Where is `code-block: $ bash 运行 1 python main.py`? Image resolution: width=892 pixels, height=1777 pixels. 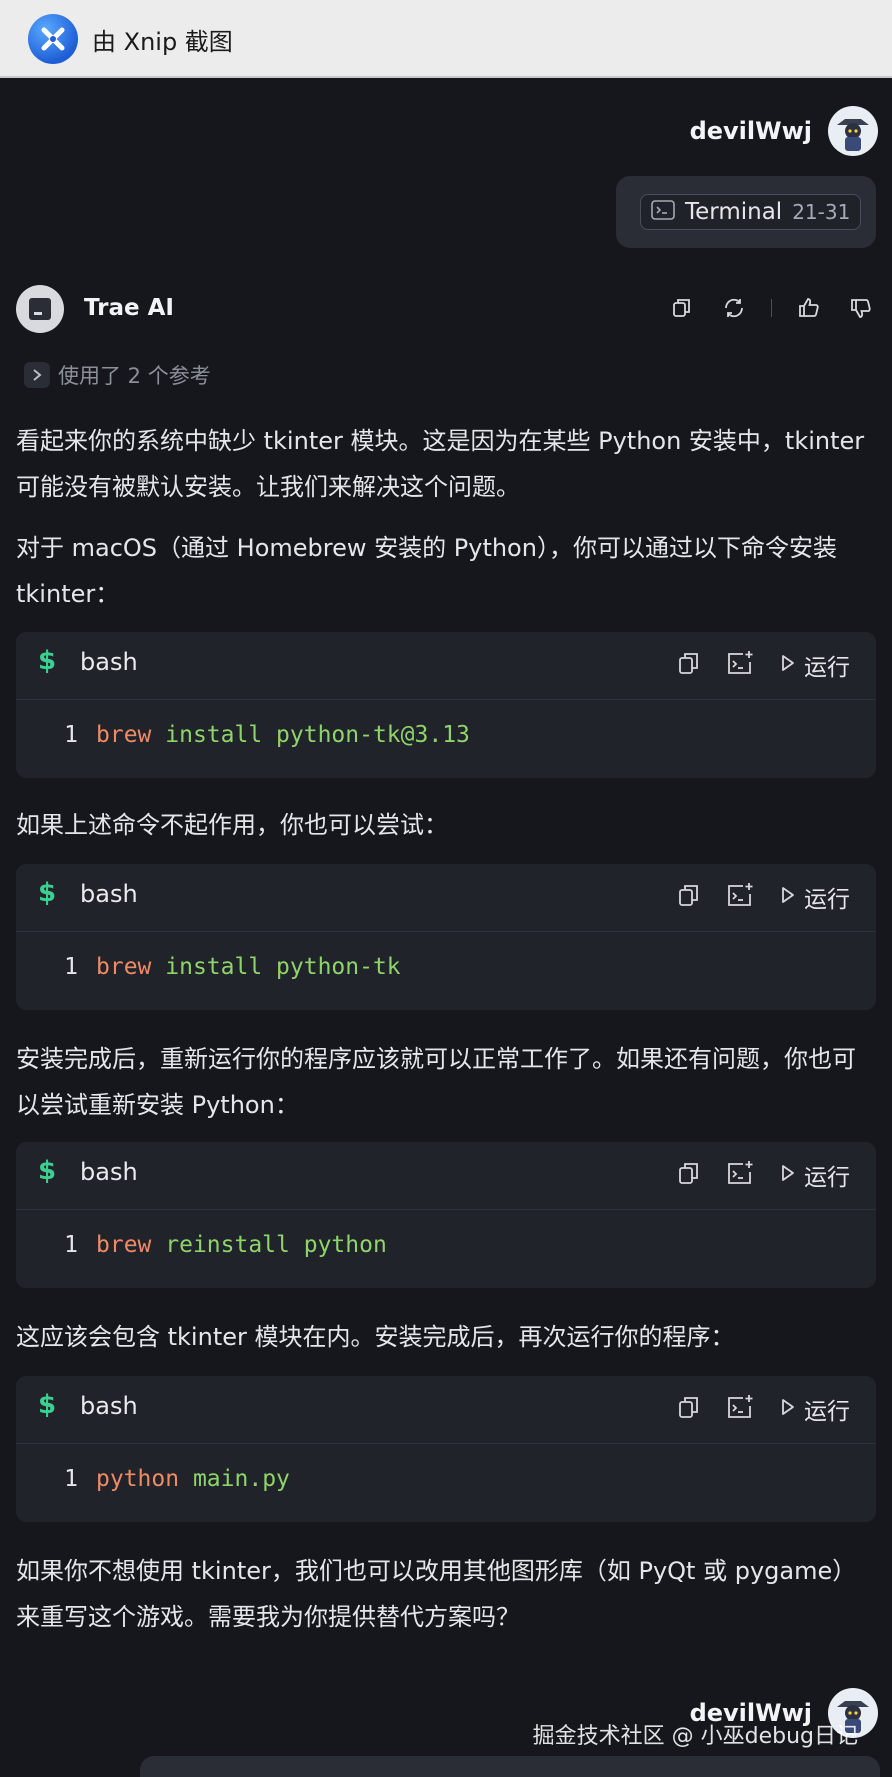 code-block: $ bash 运行 1 python main.py is located at coordinates (446, 1449).